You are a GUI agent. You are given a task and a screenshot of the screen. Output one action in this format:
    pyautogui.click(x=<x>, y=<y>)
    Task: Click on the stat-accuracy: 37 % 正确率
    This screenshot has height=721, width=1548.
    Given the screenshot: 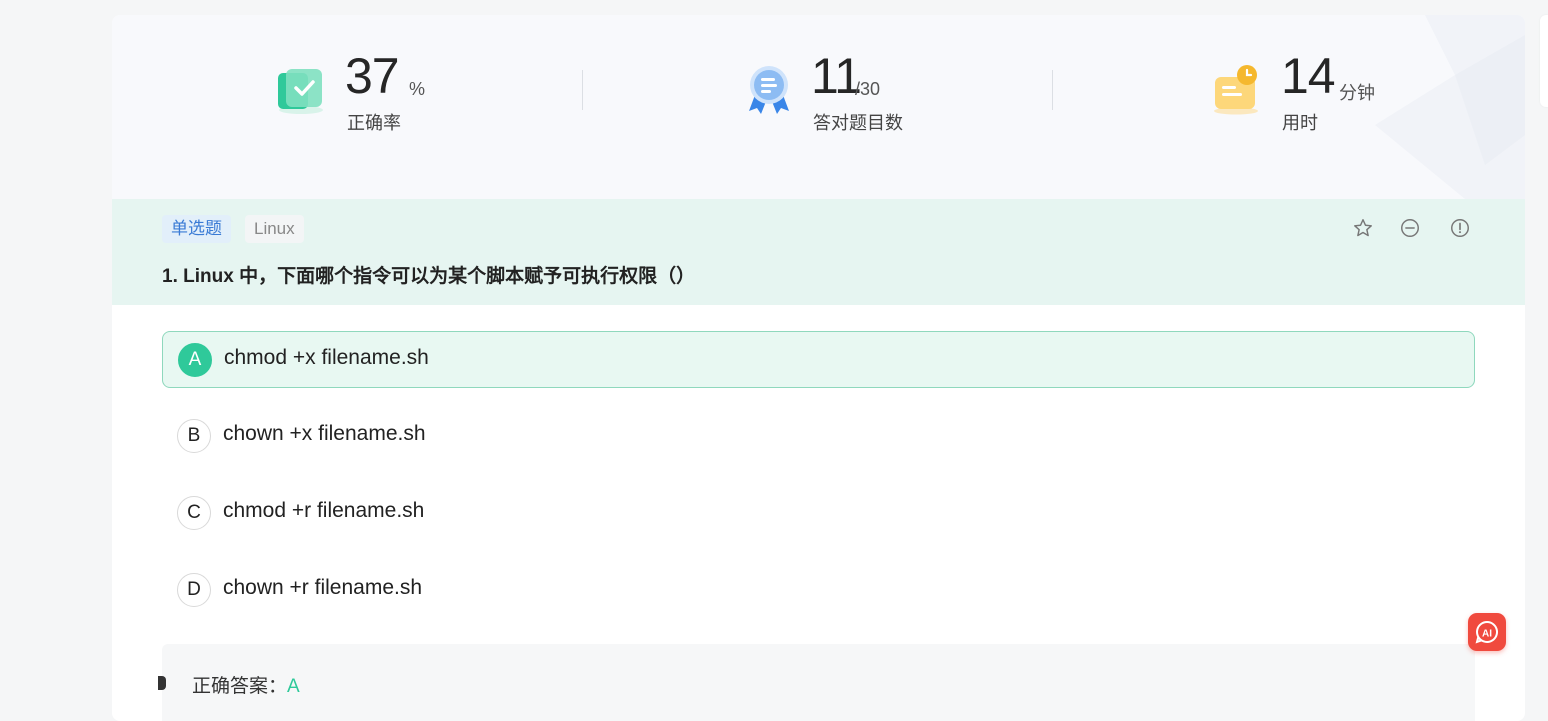 What is the action you would take?
    pyautogui.click(x=375, y=90)
    